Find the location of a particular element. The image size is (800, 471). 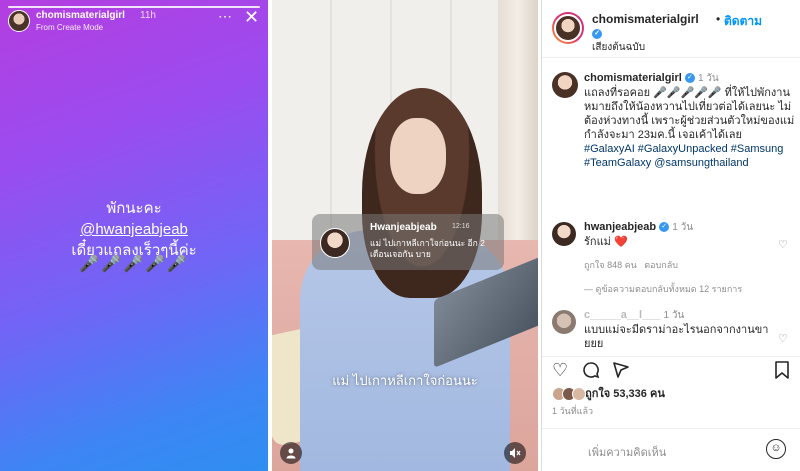

reply-button: ตอบกลับ is located at coordinates (661, 265).